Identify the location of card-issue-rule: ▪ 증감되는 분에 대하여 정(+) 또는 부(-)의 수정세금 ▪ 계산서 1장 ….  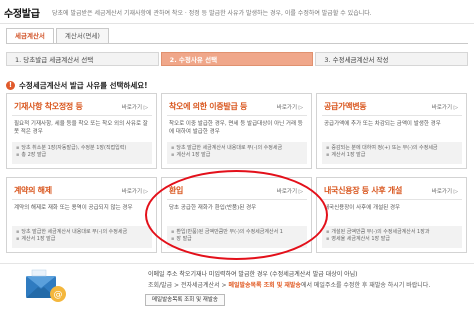
(392, 153).